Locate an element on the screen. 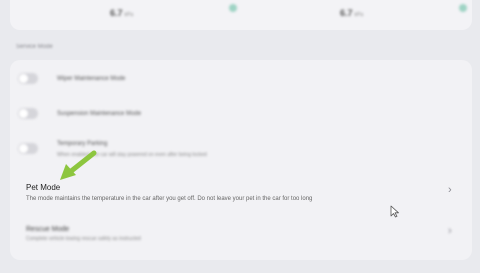 The width and height of the screenshot is (480, 273). rescue-mode-title: Rescue Mode is located at coordinates (48, 229).